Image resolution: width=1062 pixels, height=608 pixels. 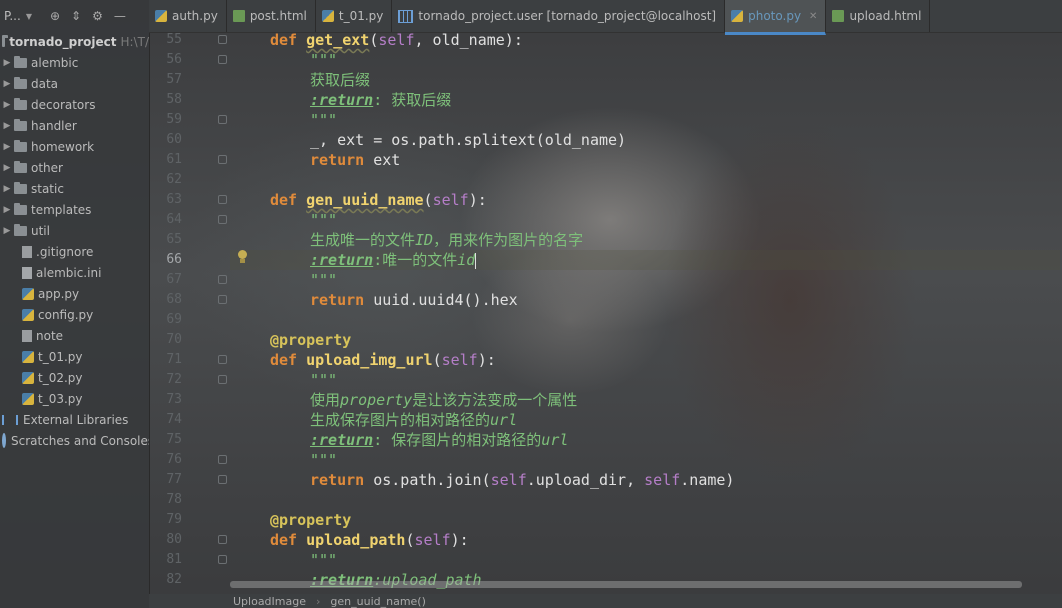 What do you see at coordinates (174, 339) in the screenshot?
I see `line-number: 70` at bounding box center [174, 339].